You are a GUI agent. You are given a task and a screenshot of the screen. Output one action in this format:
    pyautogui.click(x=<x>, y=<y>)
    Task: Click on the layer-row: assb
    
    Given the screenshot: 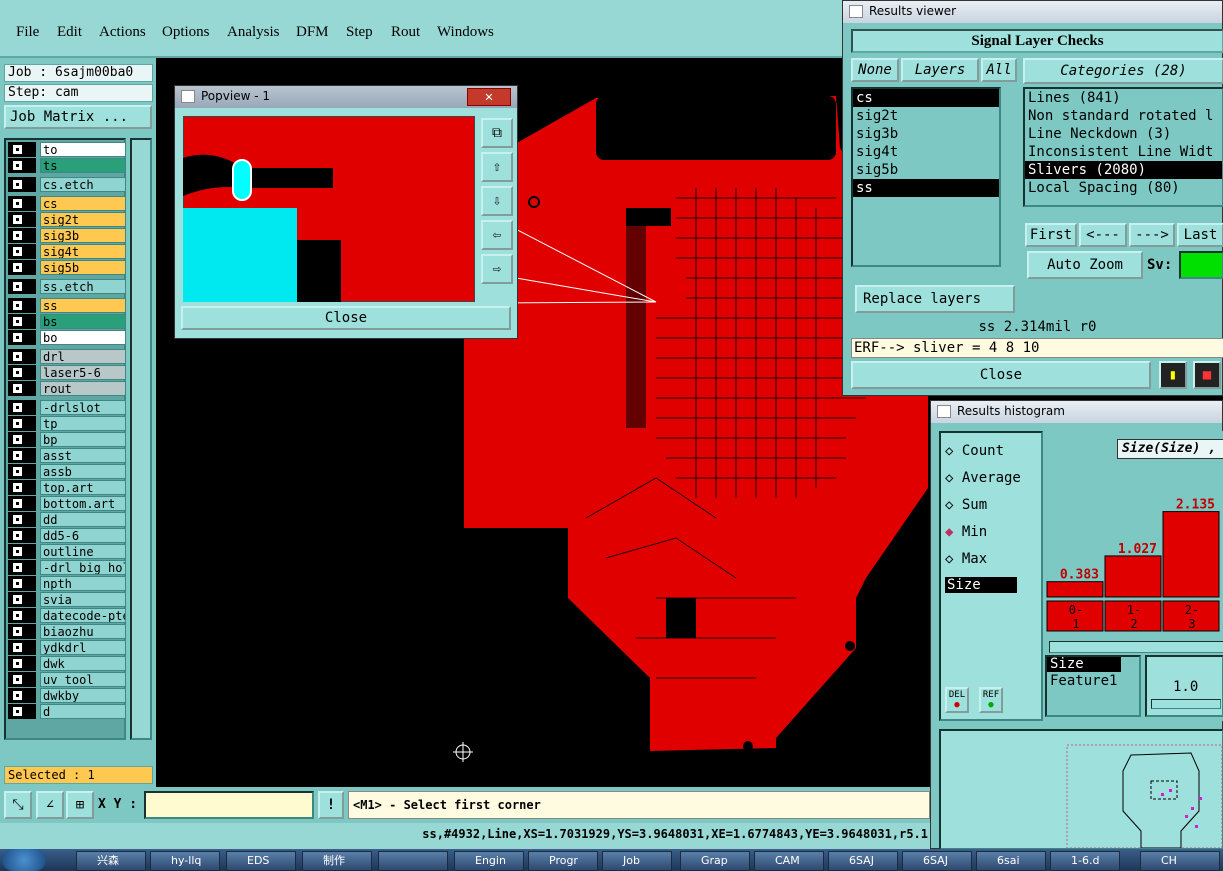 What is the action you would take?
    pyautogui.click(x=67, y=471)
    